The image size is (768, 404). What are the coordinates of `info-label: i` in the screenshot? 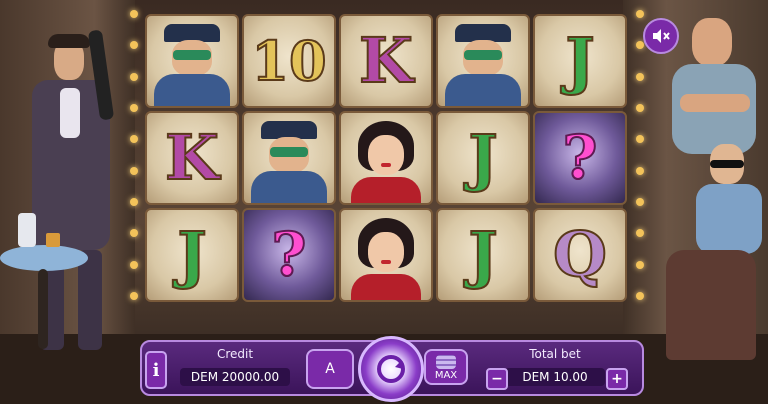 It's located at (156, 370).